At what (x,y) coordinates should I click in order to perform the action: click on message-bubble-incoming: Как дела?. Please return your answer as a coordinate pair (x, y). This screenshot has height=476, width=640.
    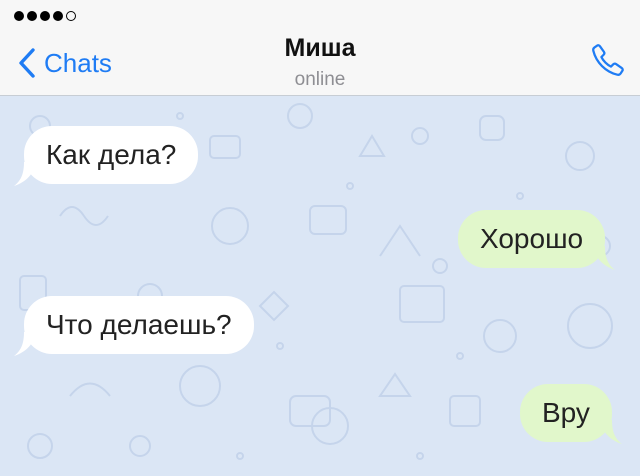
    Looking at the image, I should click on (106, 156).